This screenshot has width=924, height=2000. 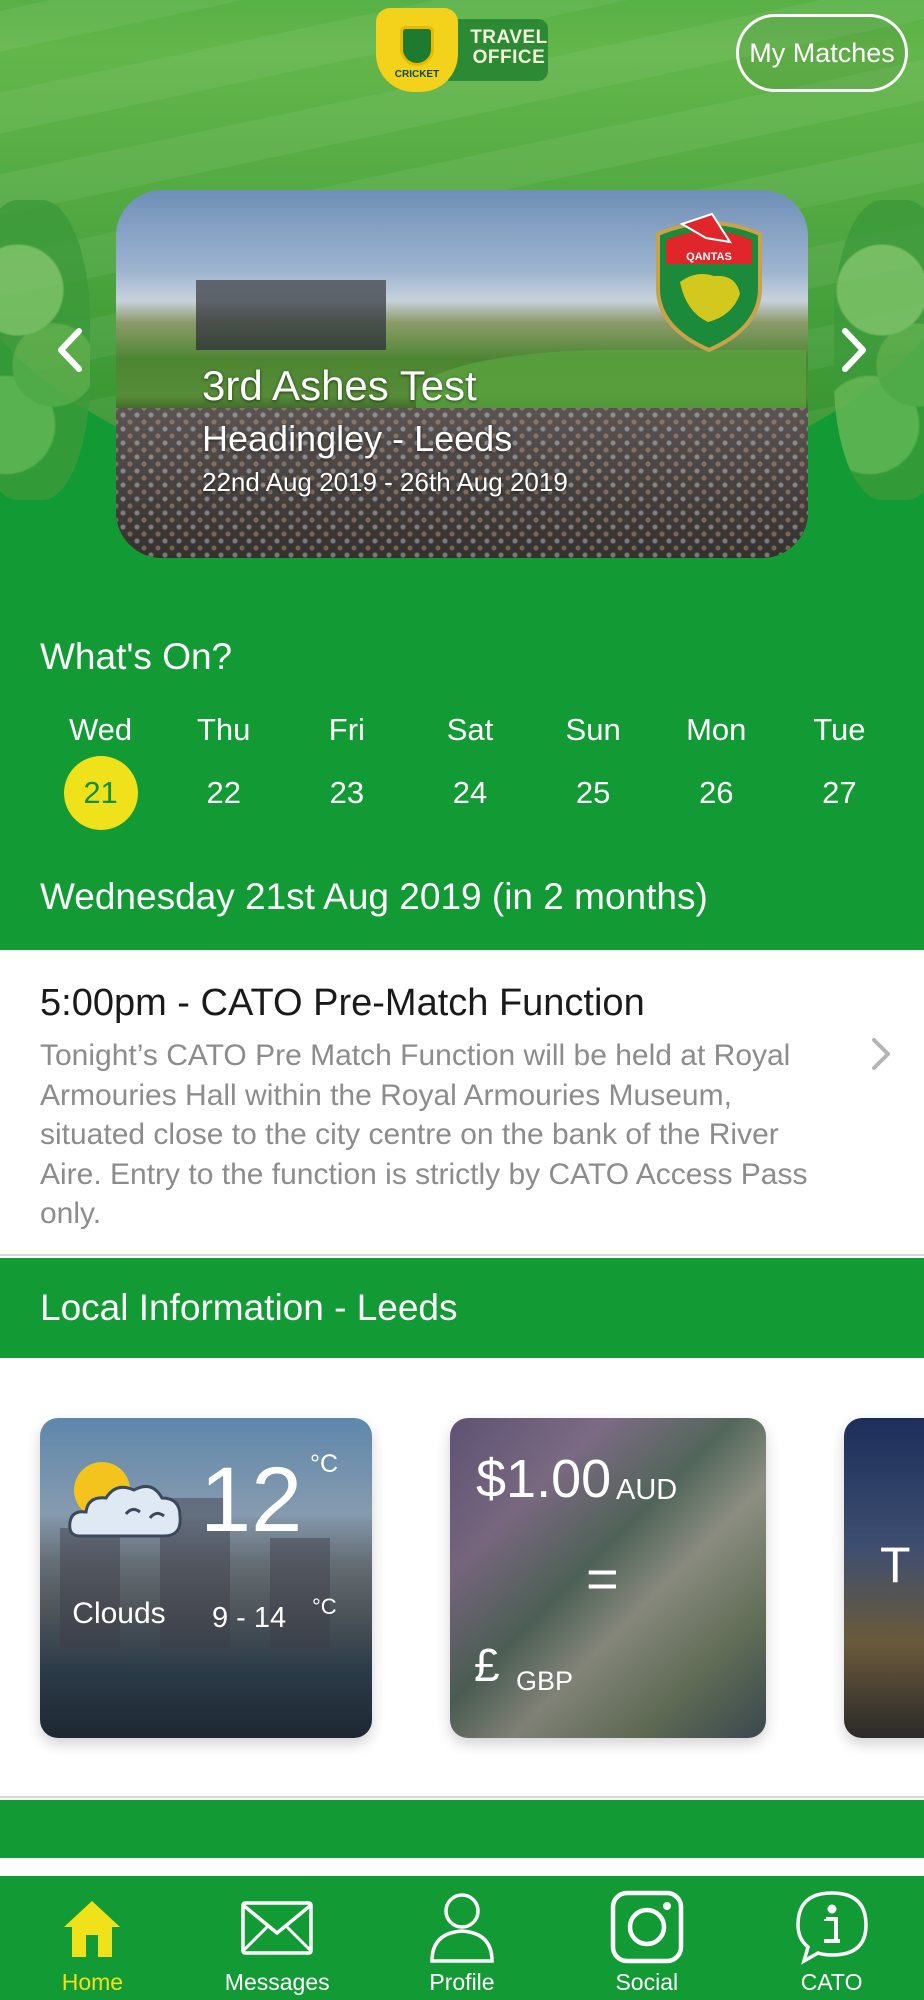 What do you see at coordinates (357, 438) in the screenshot?
I see `match-venue: Headingley - Leeds` at bounding box center [357, 438].